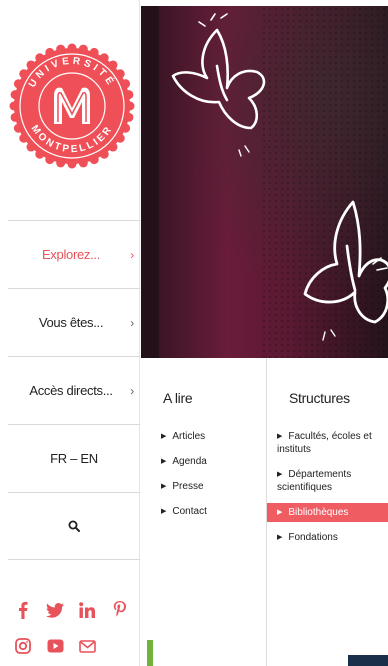 This screenshot has height=666, width=388. Describe the element at coordinates (327, 443) in the screenshot. I see `menu-link-facultes: ▶ Facultés, écoles et instituts` at that location.